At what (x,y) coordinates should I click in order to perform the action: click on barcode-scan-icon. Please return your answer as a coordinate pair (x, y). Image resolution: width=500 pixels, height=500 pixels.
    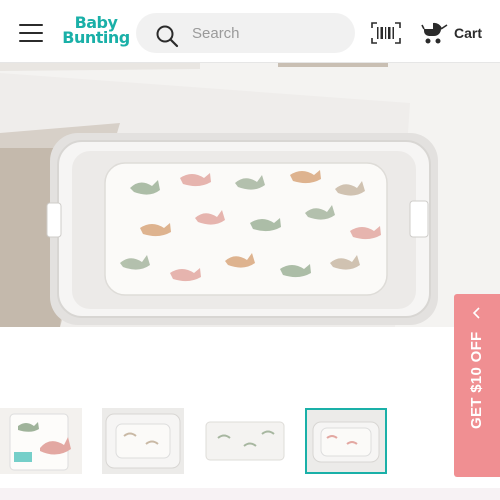
    Looking at the image, I should click on (386, 33).